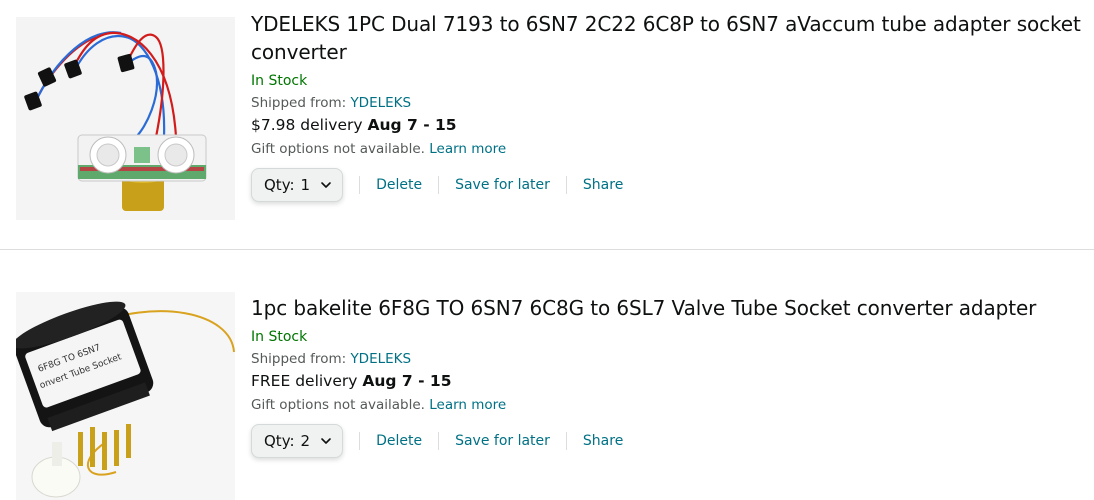 The height and width of the screenshot is (500, 1094). I want to click on quantity-value: 2, so click(305, 441).